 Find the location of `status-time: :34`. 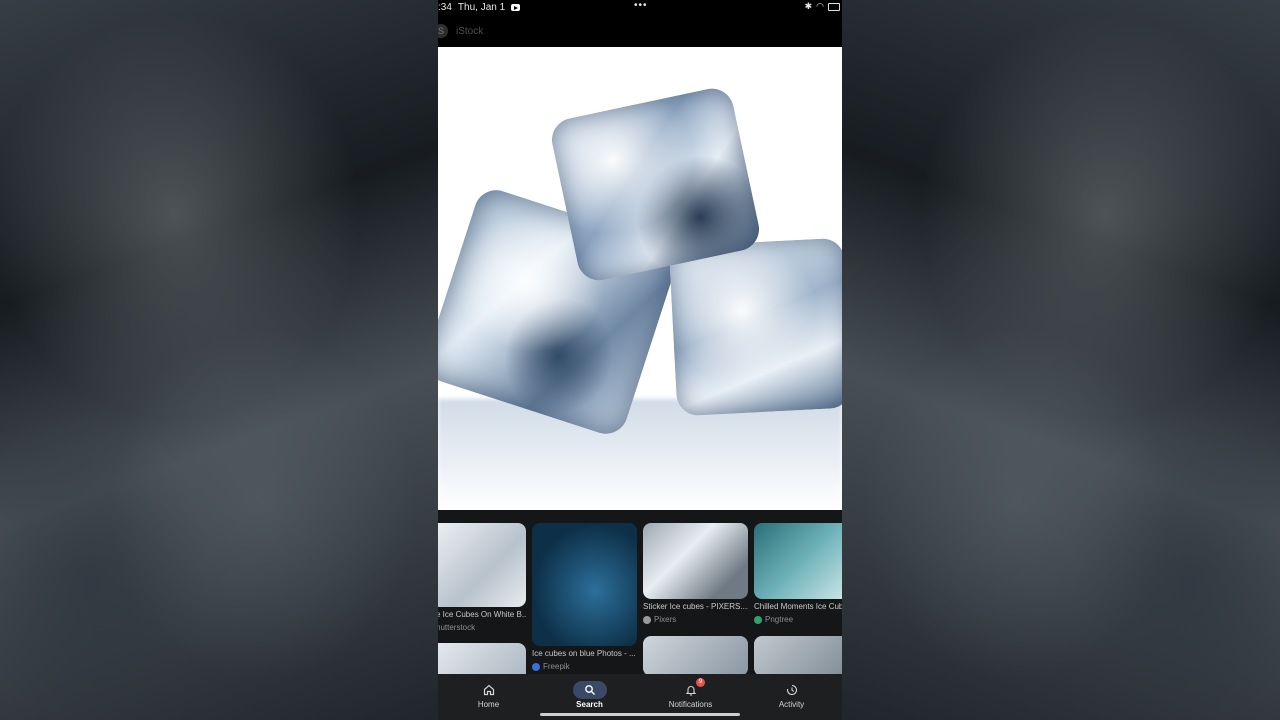

status-time: :34 is located at coordinates (445, 7).